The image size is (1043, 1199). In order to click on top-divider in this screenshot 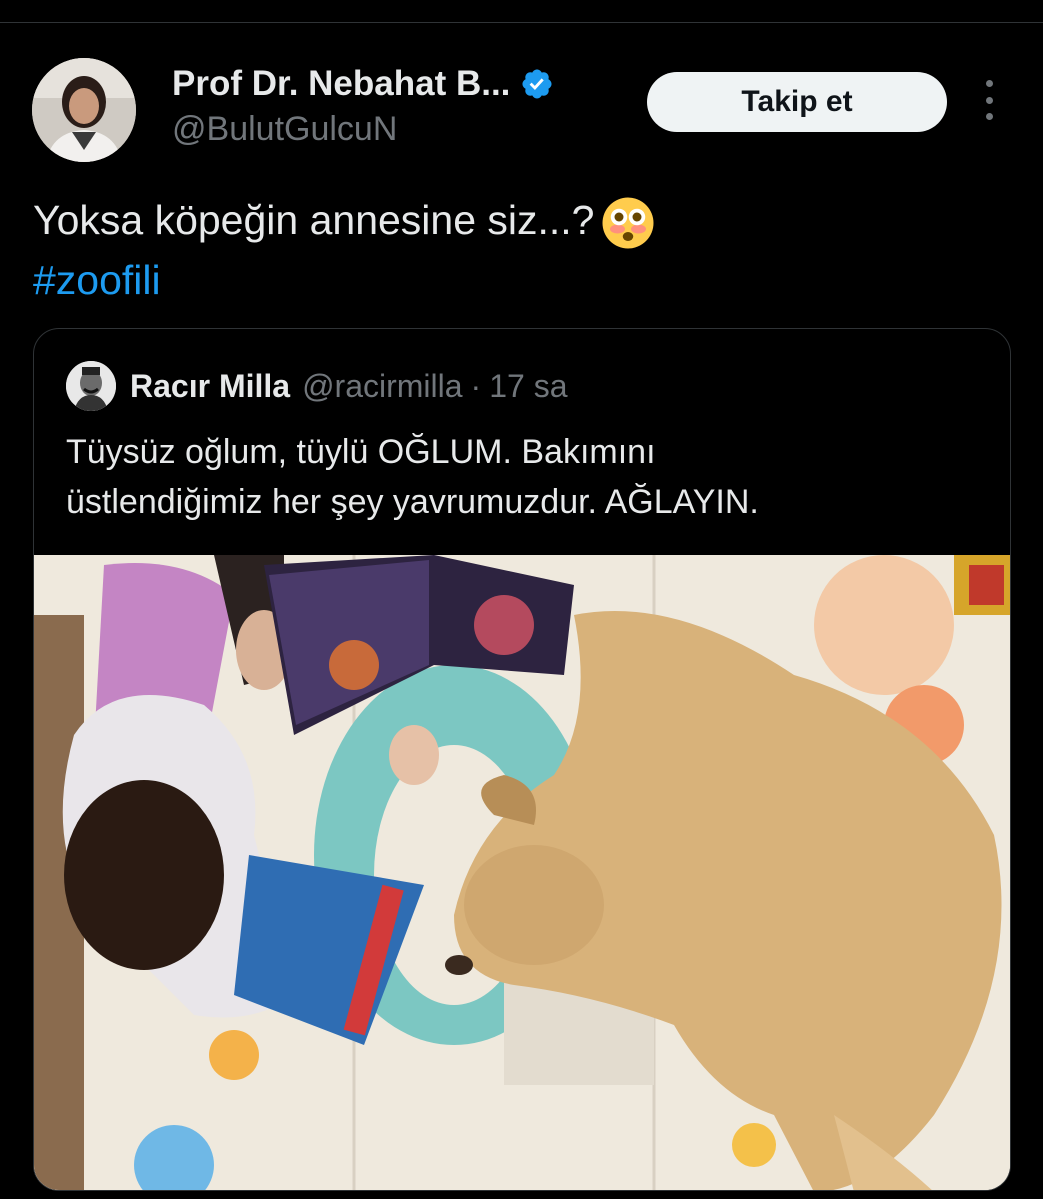, I will do `click(521, 22)`.